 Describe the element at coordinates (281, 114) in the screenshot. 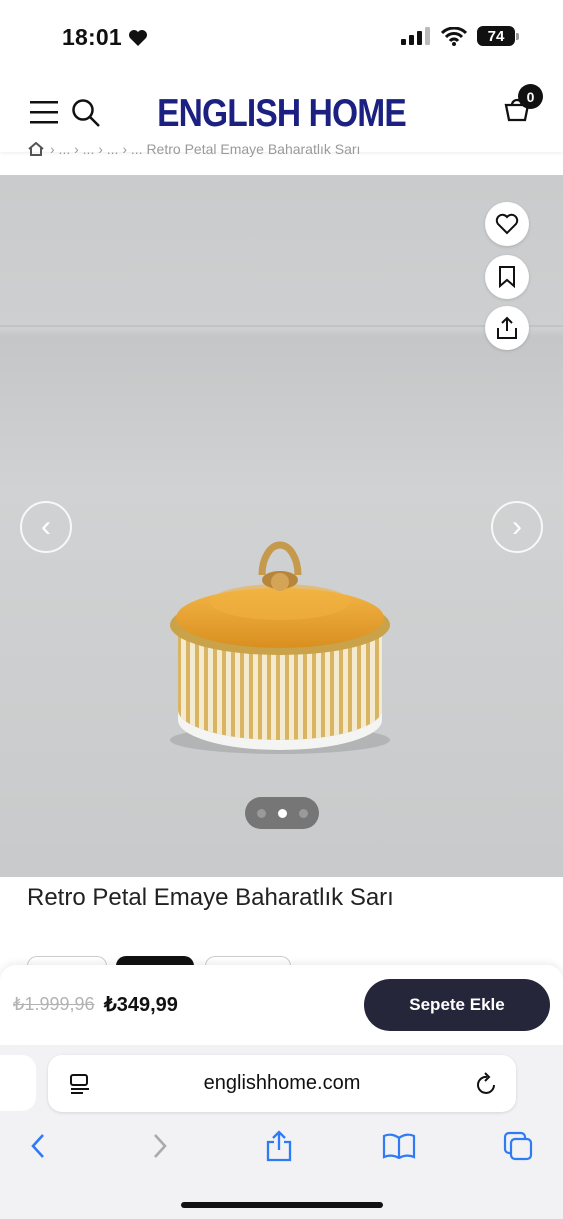

I see `brand-logo: ENGLISH HOME` at that location.